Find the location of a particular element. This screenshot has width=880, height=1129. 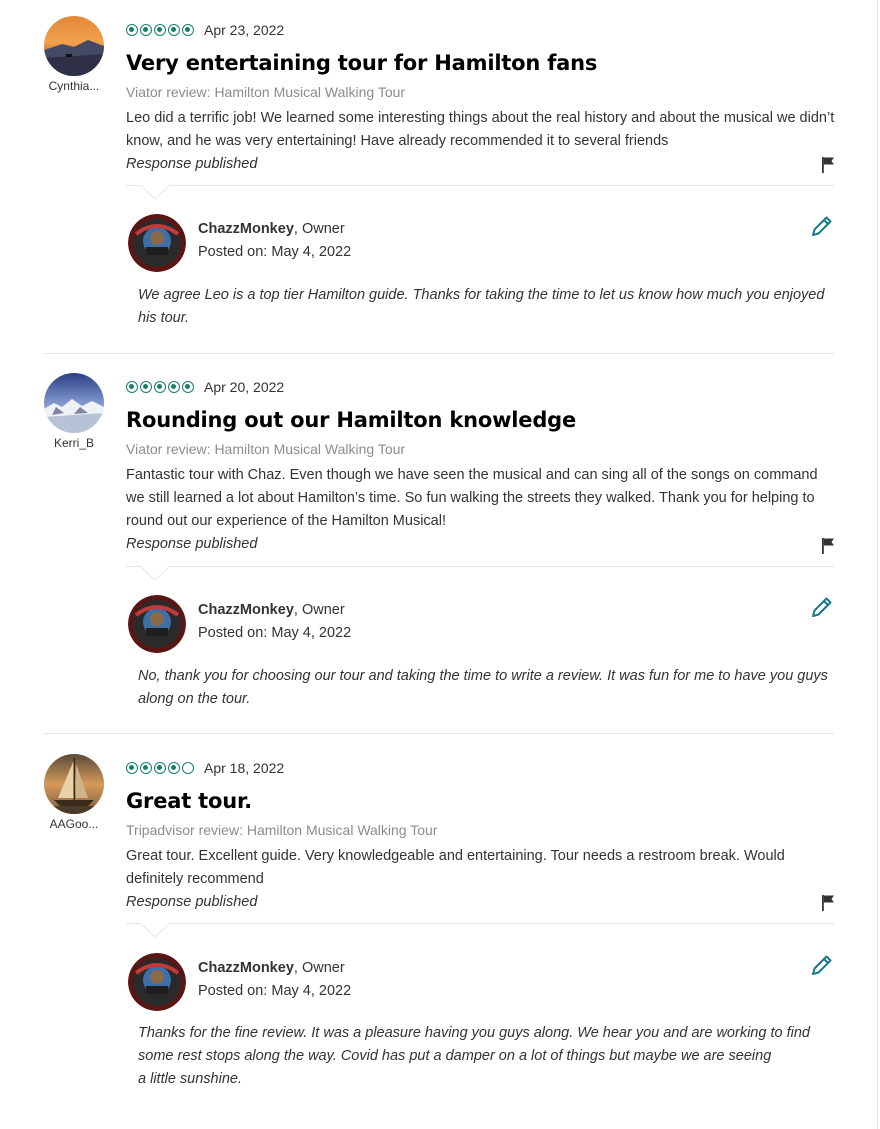

reviewer: Kerri_B is located at coordinates (74, 411).